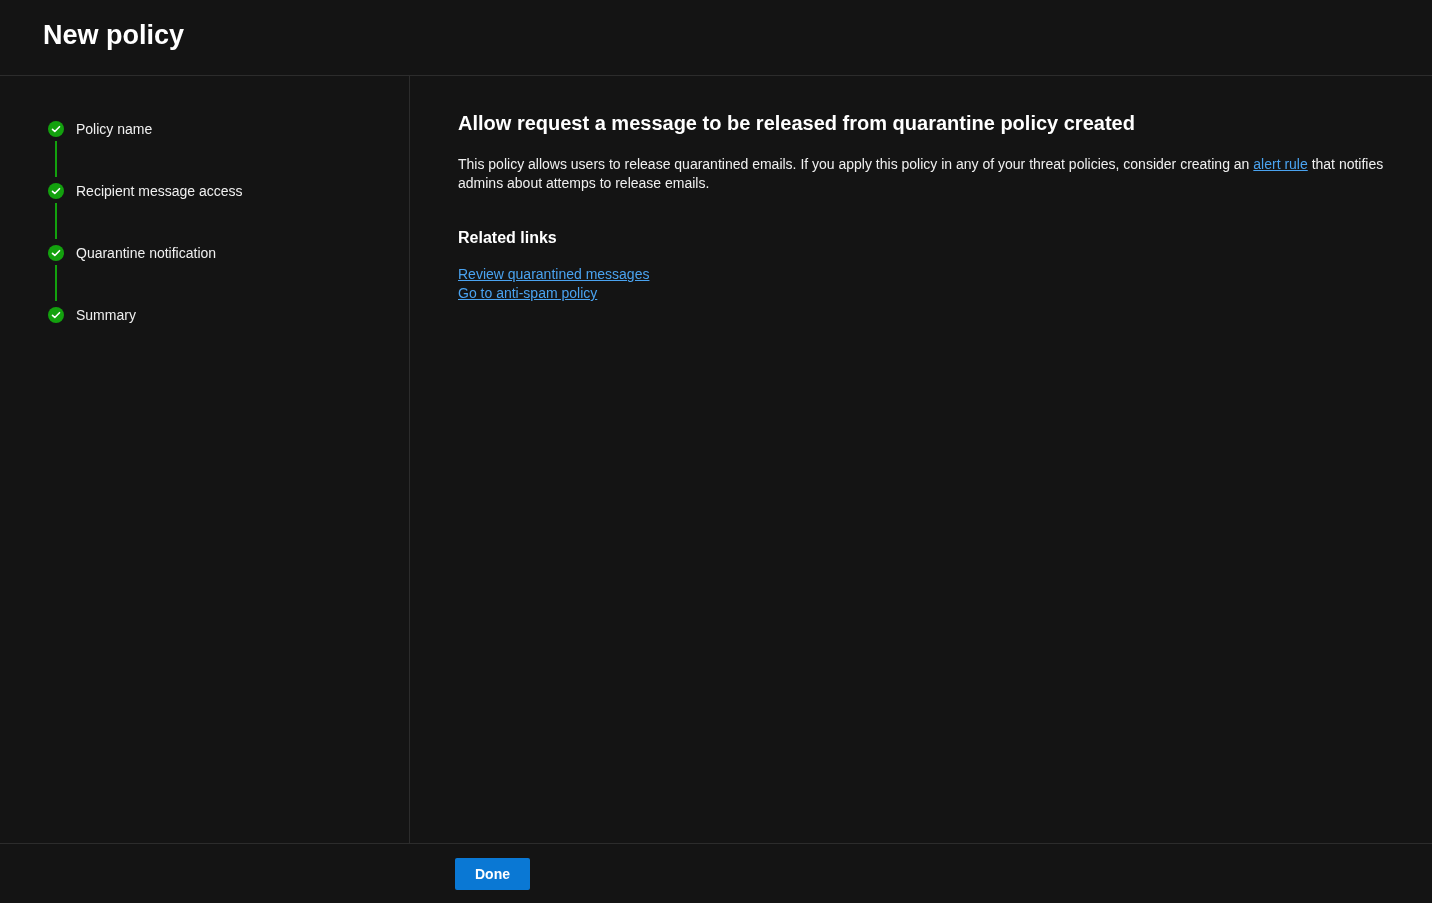 The width and height of the screenshot is (1432, 903). I want to click on done-button: Done, so click(492, 873).